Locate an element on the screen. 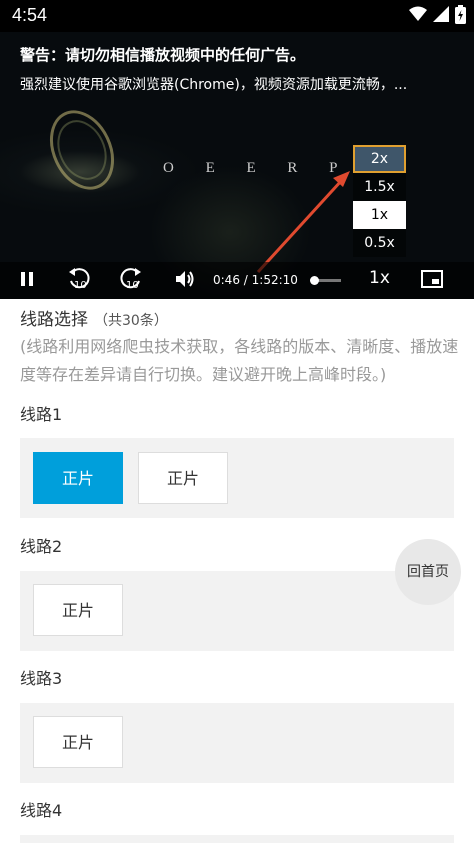 This screenshot has height=843, width=474. status-icons is located at coordinates (437, 16).